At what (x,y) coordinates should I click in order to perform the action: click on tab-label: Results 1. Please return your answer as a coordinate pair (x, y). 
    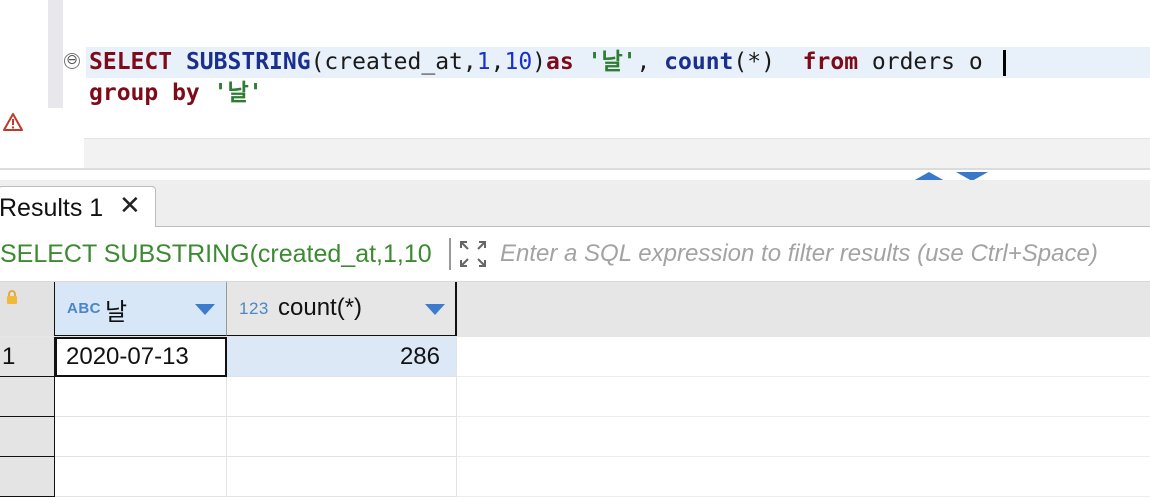
    Looking at the image, I should click on (52, 208).